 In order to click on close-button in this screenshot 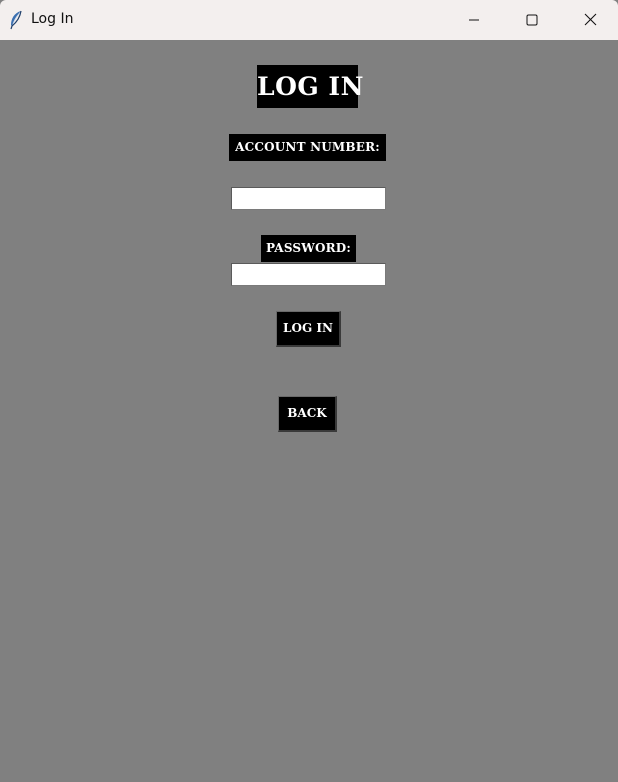, I will do `click(589, 20)`.